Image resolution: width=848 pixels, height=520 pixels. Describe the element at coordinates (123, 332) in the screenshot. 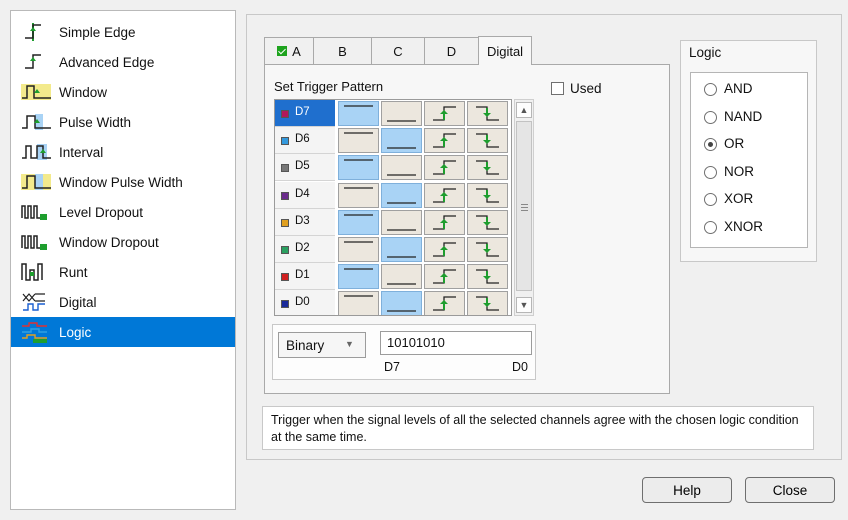

I see `trigger-type-logic: Logic` at that location.